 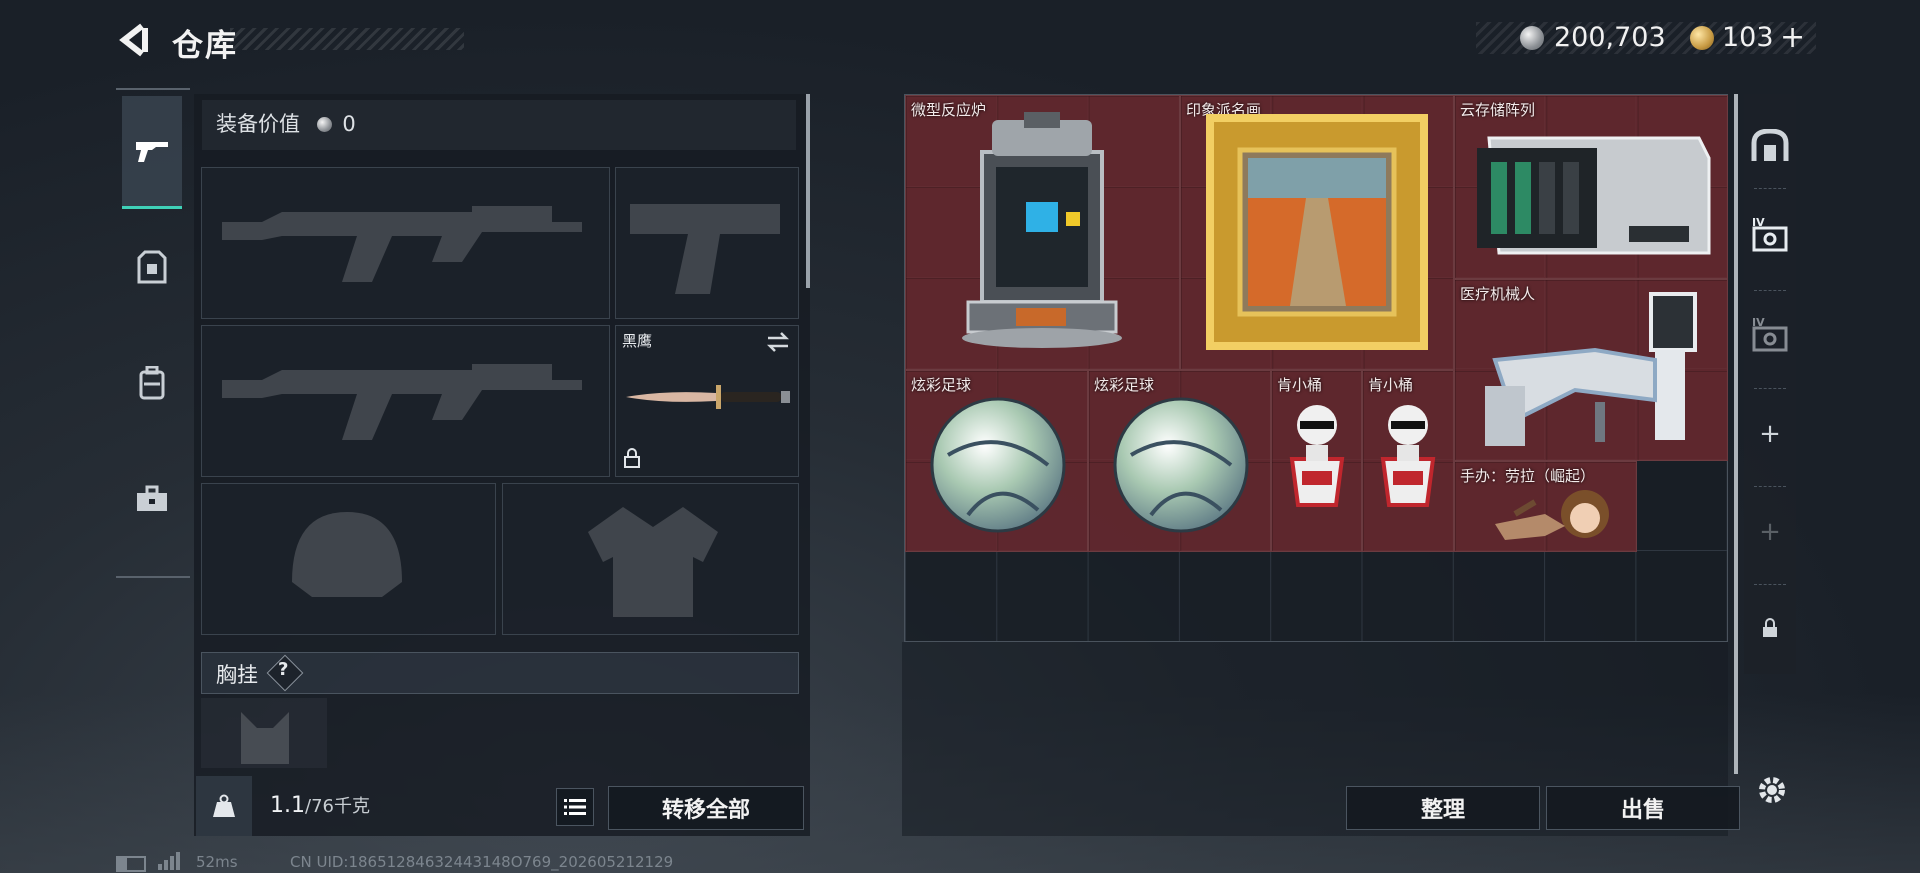 I want to click on weight-icon, so click(x=224, y=805).